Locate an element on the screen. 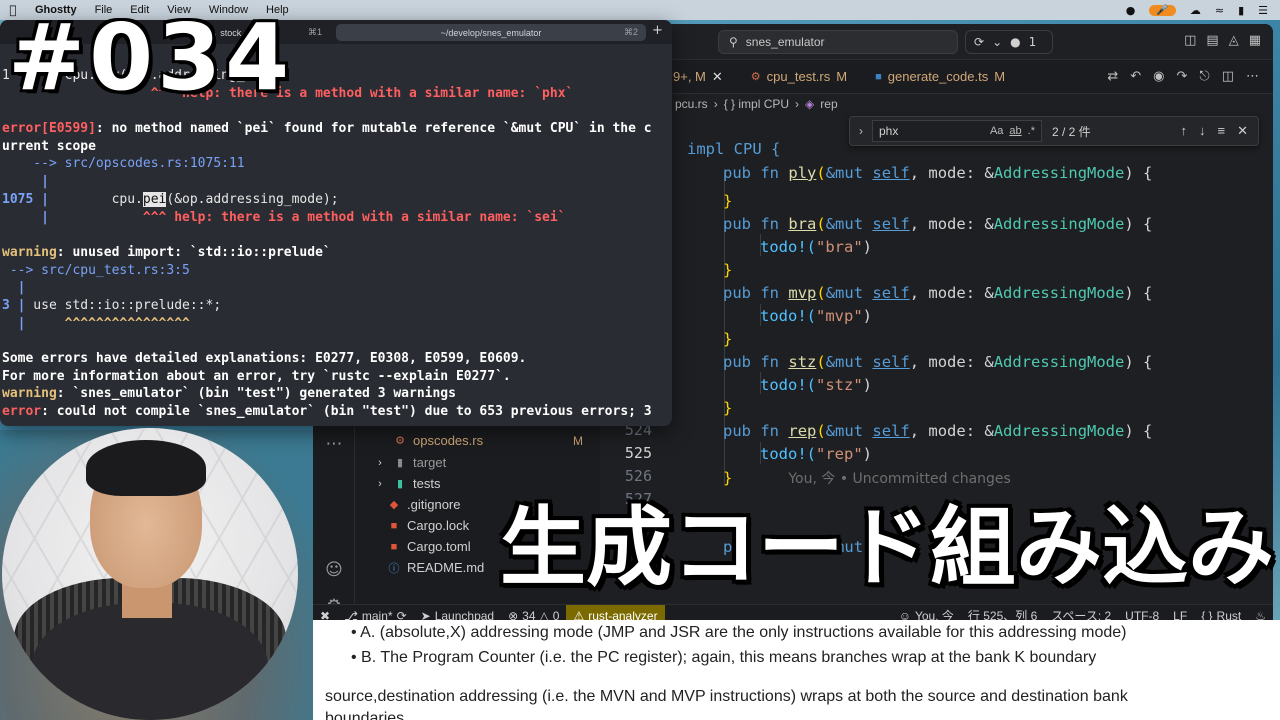  string-literal: "rep" is located at coordinates (839, 454).